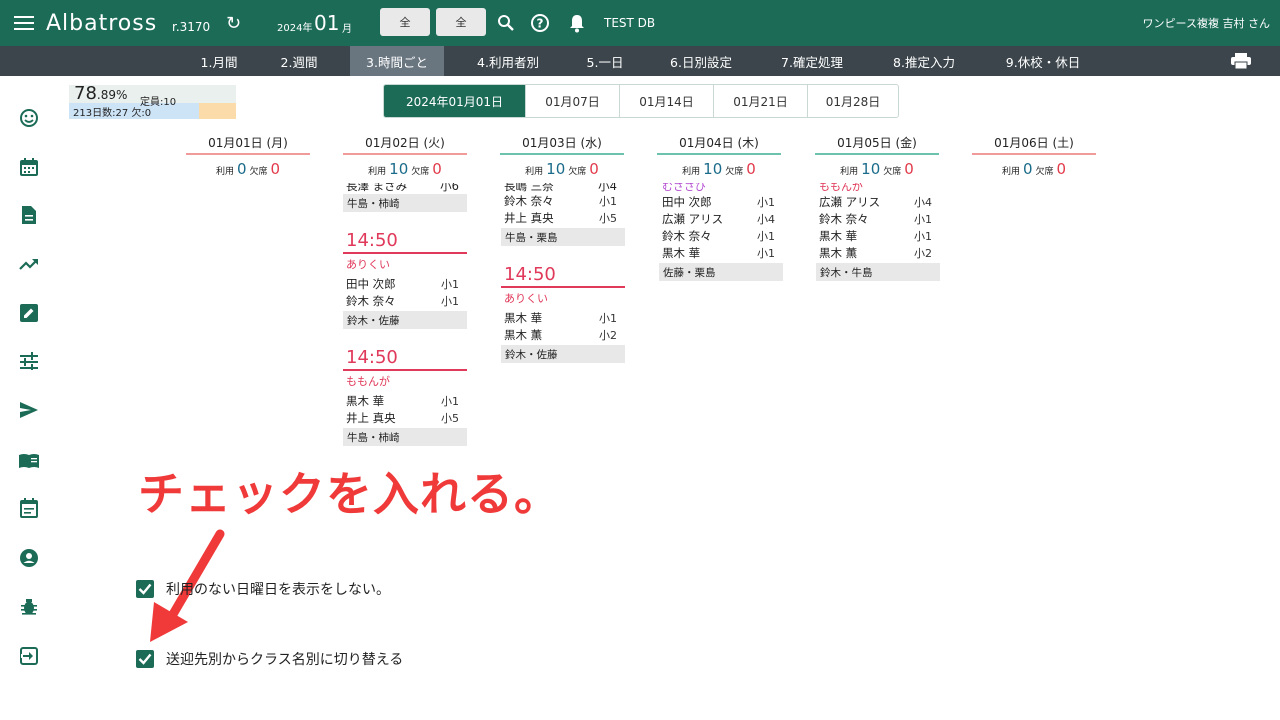 This screenshot has width=1280, height=720. Describe the element at coordinates (29, 607) in the screenshot. I see `bug-icon` at that location.